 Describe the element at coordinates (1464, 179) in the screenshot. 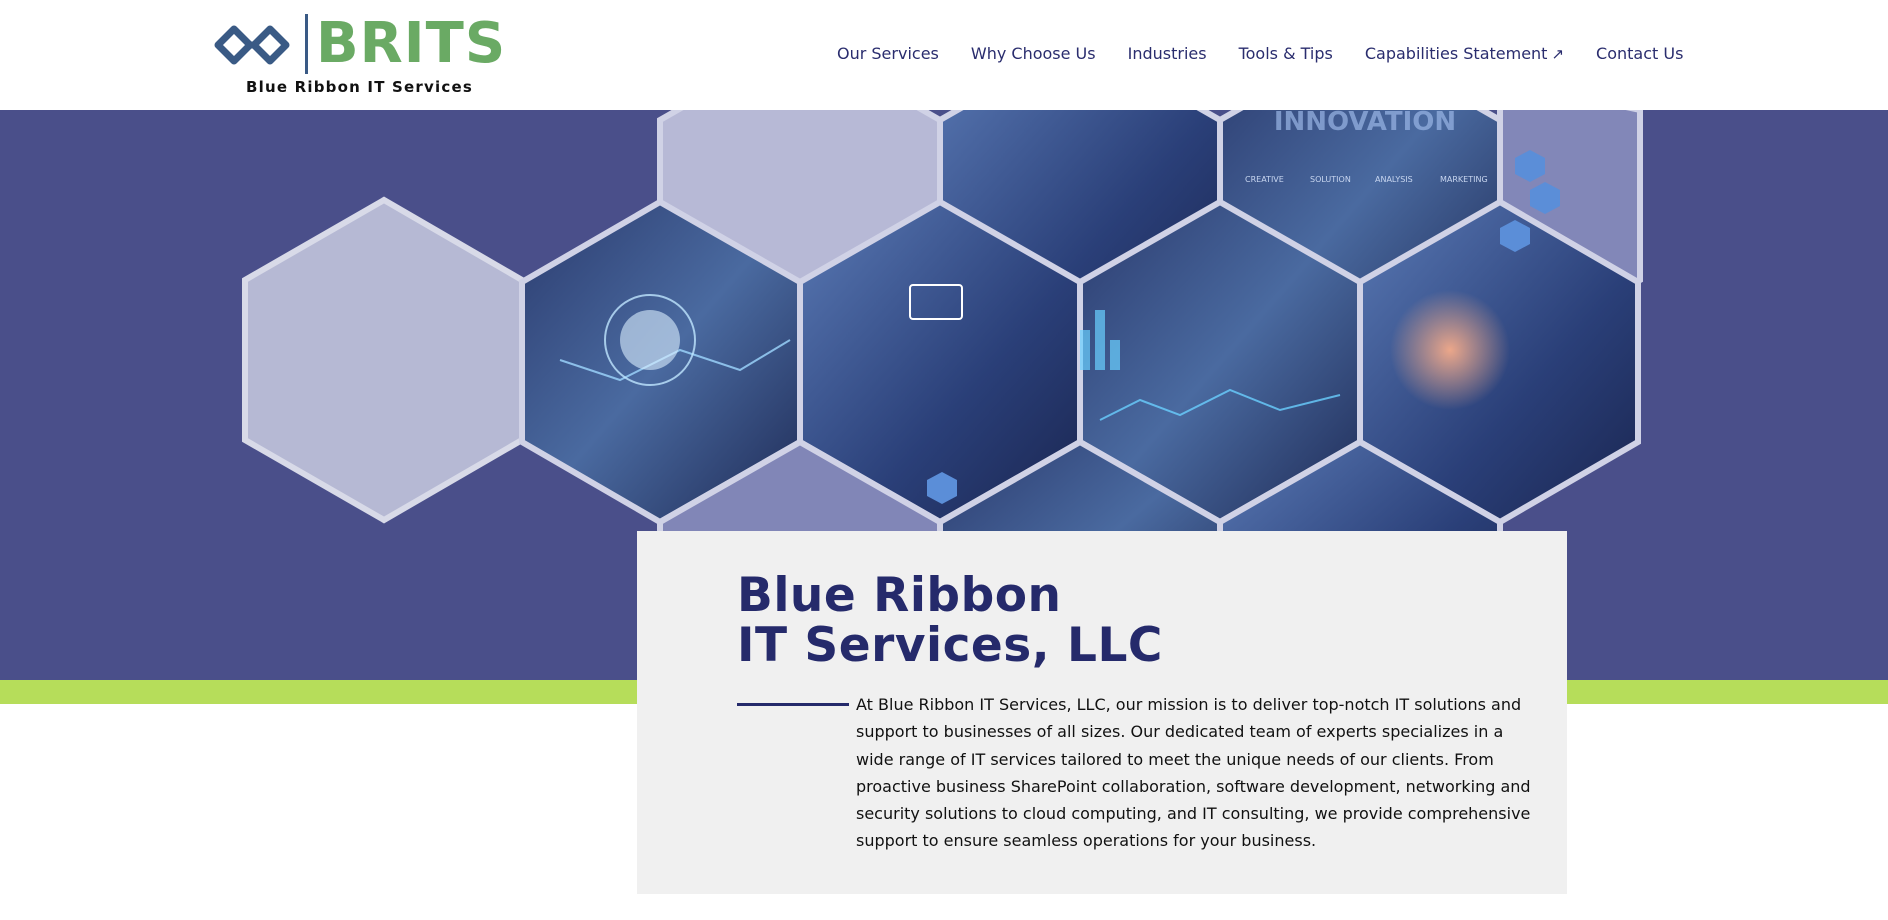

I see `hero-overlay-label-marketing: MARKETING` at that location.